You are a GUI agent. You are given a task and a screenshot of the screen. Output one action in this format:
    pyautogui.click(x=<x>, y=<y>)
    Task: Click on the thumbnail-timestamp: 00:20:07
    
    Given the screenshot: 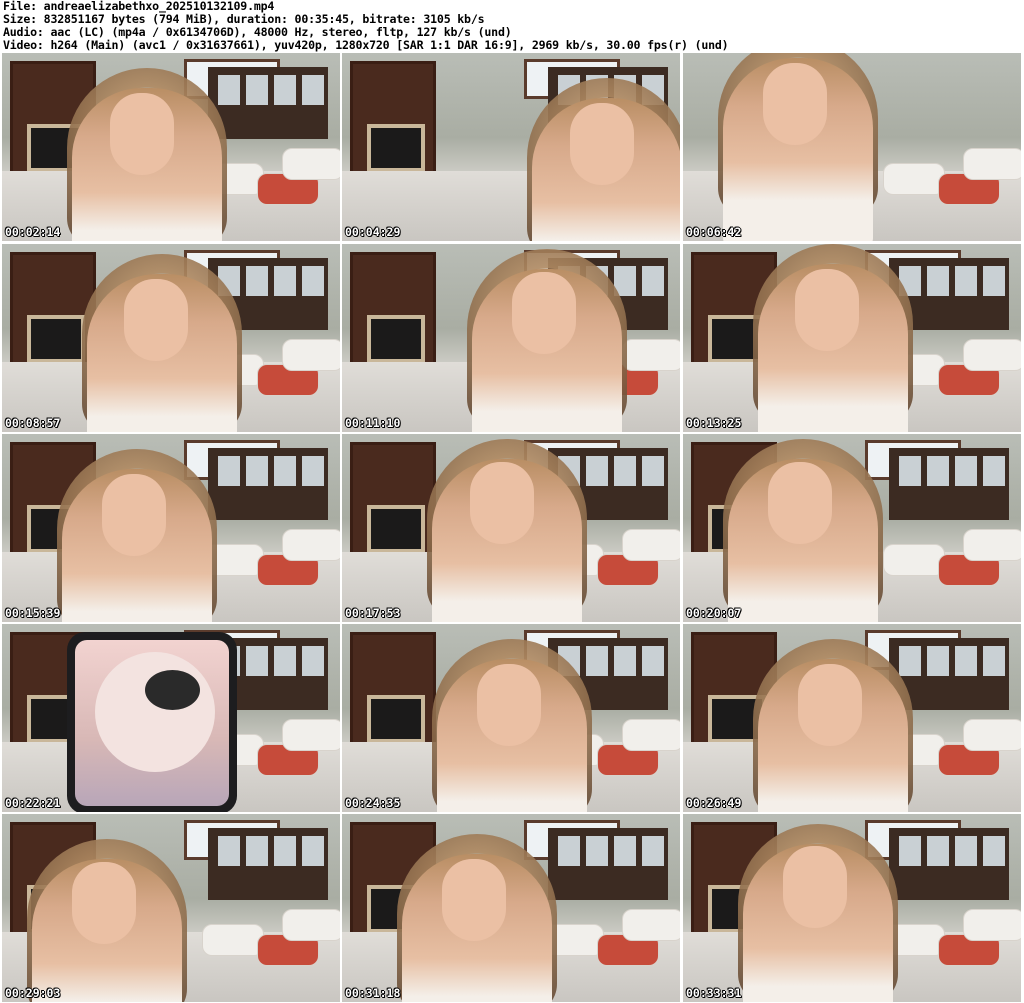 What is the action you would take?
    pyautogui.click(x=714, y=613)
    